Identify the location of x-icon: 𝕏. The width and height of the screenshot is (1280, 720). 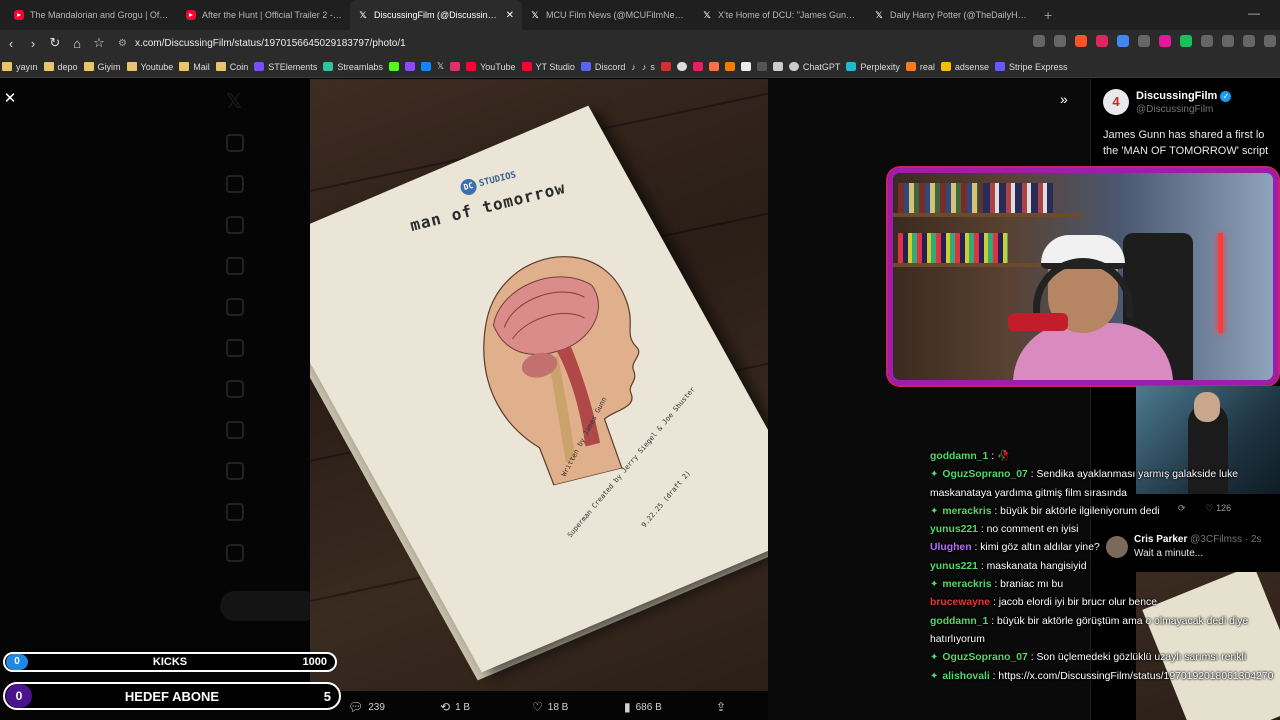
(440, 66).